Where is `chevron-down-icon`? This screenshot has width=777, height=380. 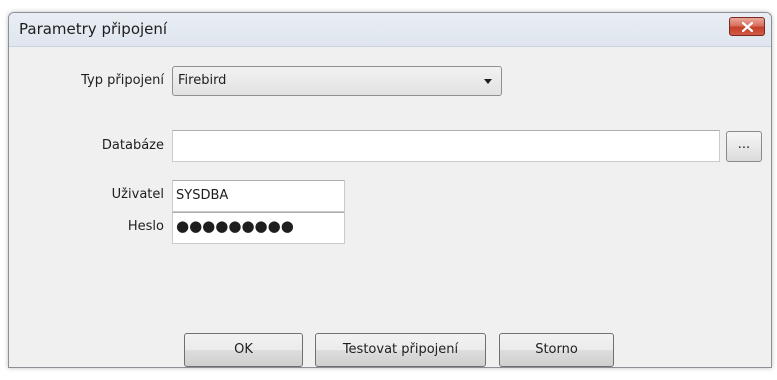
chevron-down-icon is located at coordinates (488, 81).